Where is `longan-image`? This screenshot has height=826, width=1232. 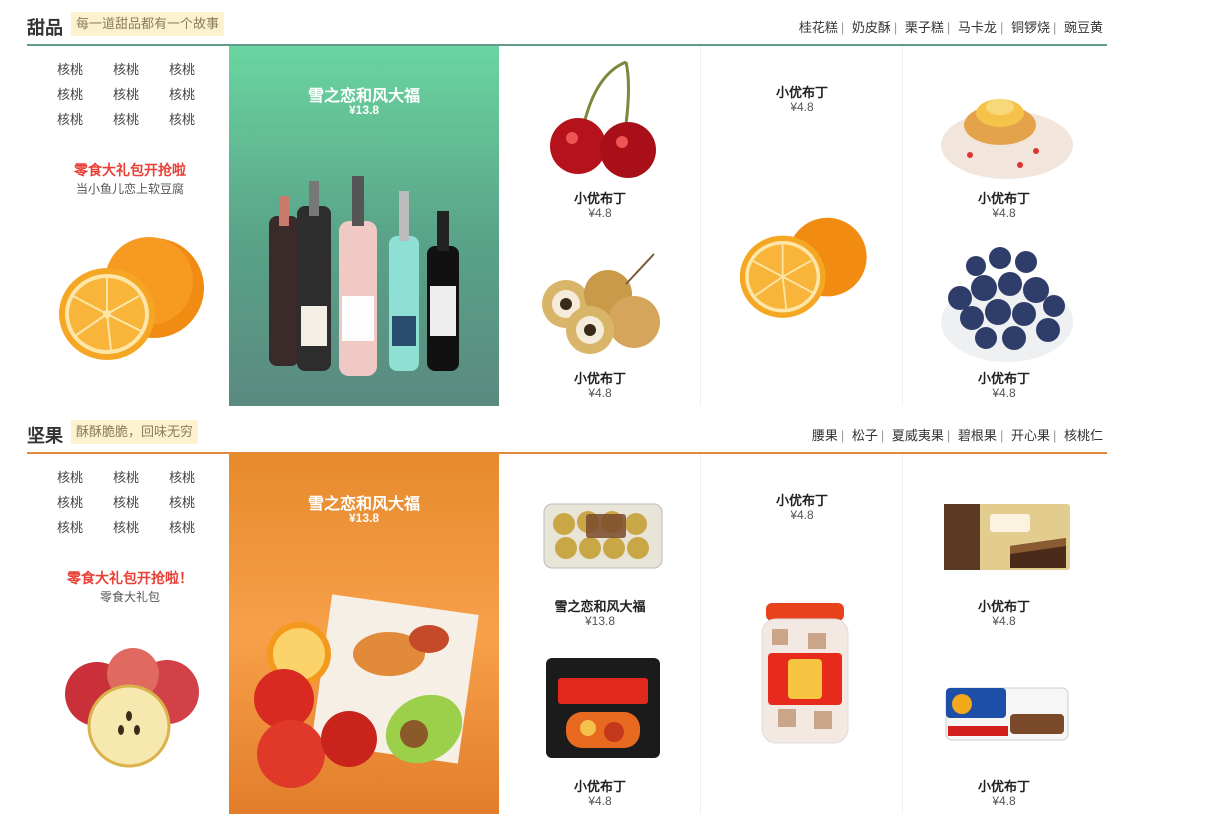
longan-image is located at coordinates (601, 303).